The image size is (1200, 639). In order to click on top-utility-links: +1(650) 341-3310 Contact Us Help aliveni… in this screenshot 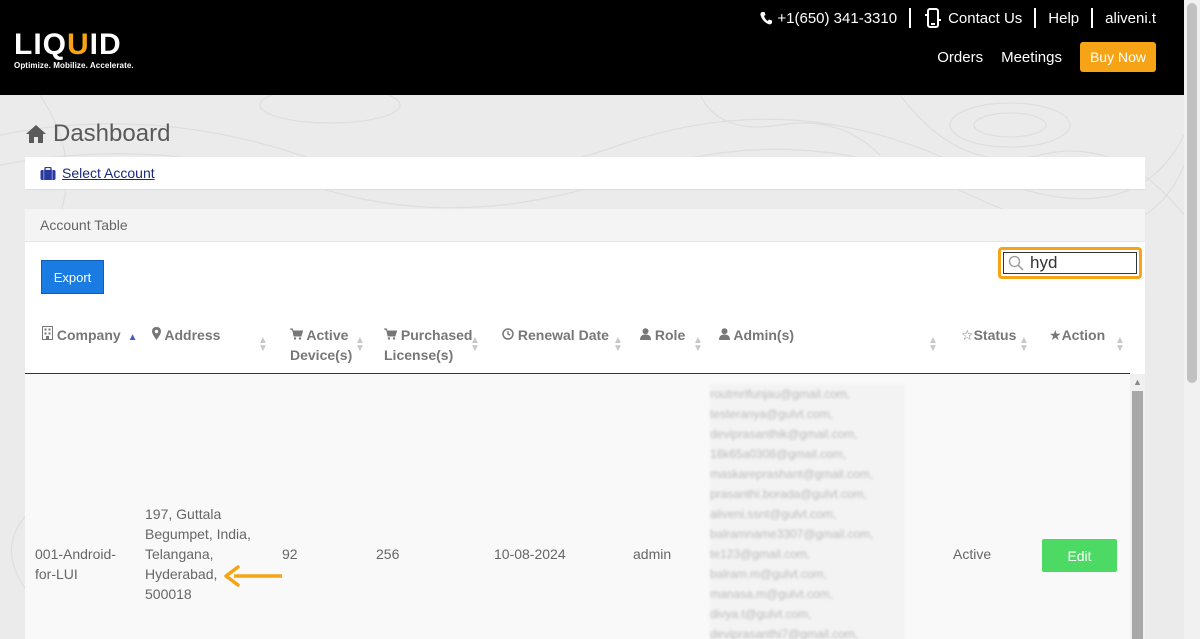, I will do `click(958, 18)`.